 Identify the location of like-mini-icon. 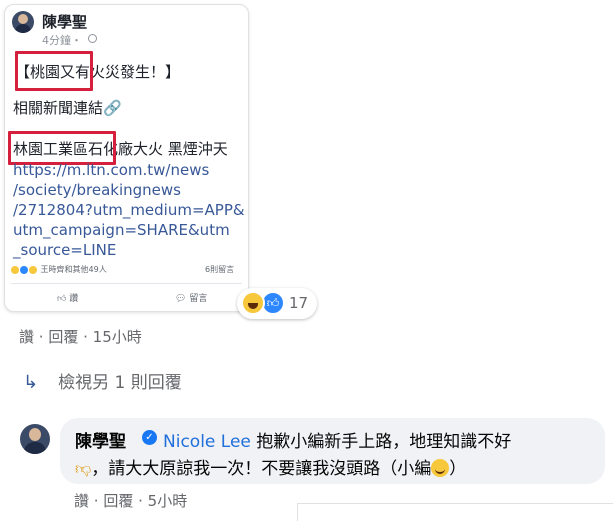
(24, 269).